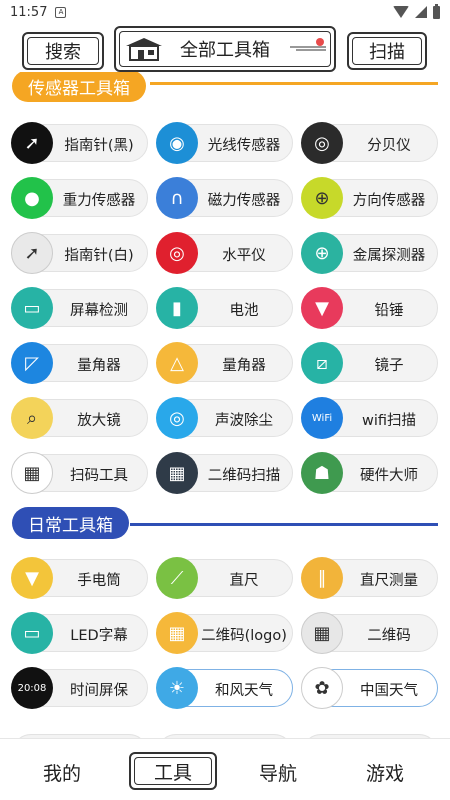  I want to click on android-icon: ☗, so click(322, 473).